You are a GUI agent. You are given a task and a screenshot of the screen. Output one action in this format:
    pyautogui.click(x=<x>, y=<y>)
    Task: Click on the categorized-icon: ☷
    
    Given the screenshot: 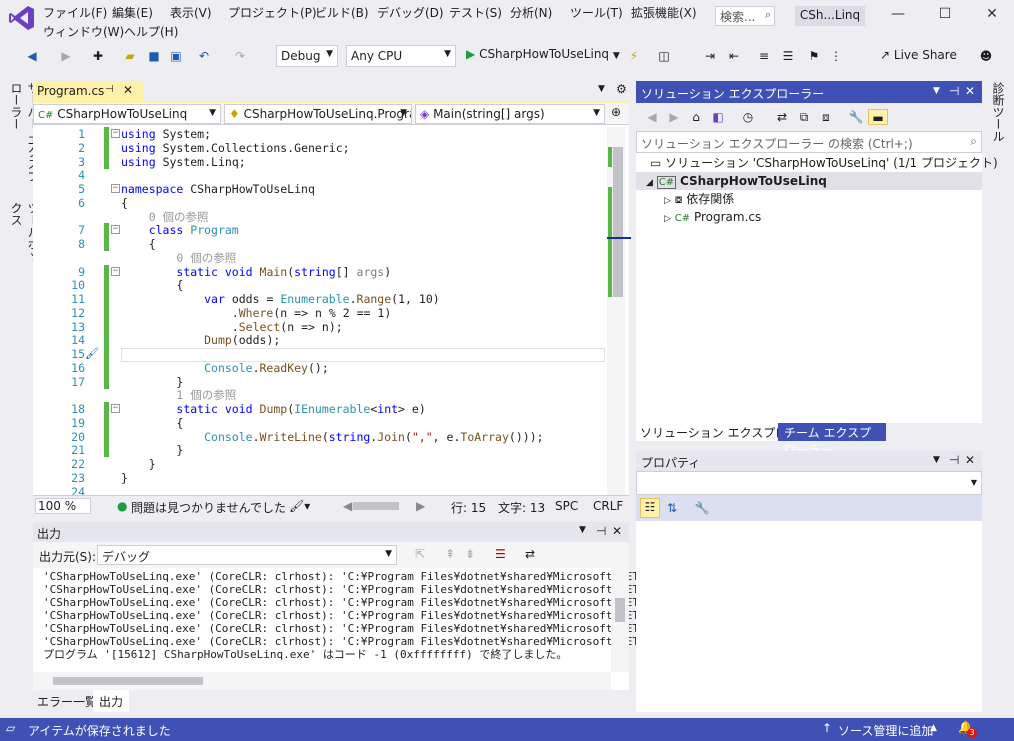 What is the action you would take?
    pyautogui.click(x=650, y=508)
    